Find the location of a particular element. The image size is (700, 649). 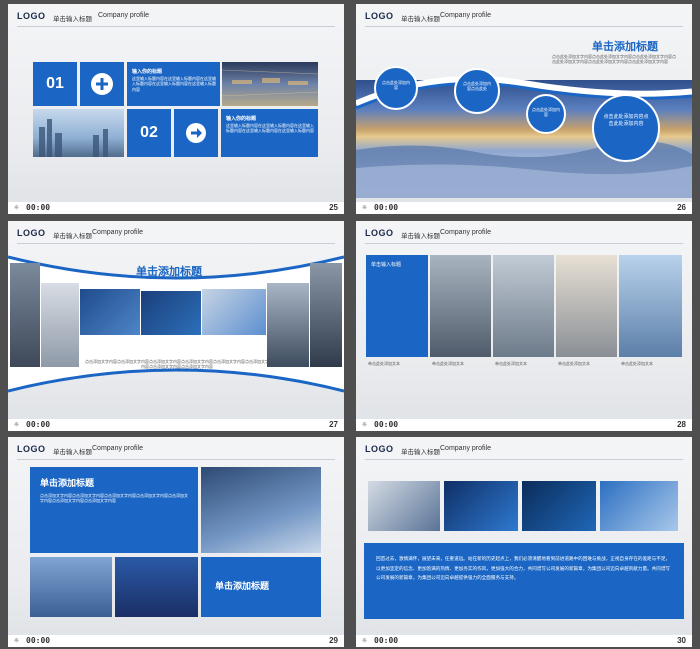

slide-number: 25 is located at coordinates (333, 207).